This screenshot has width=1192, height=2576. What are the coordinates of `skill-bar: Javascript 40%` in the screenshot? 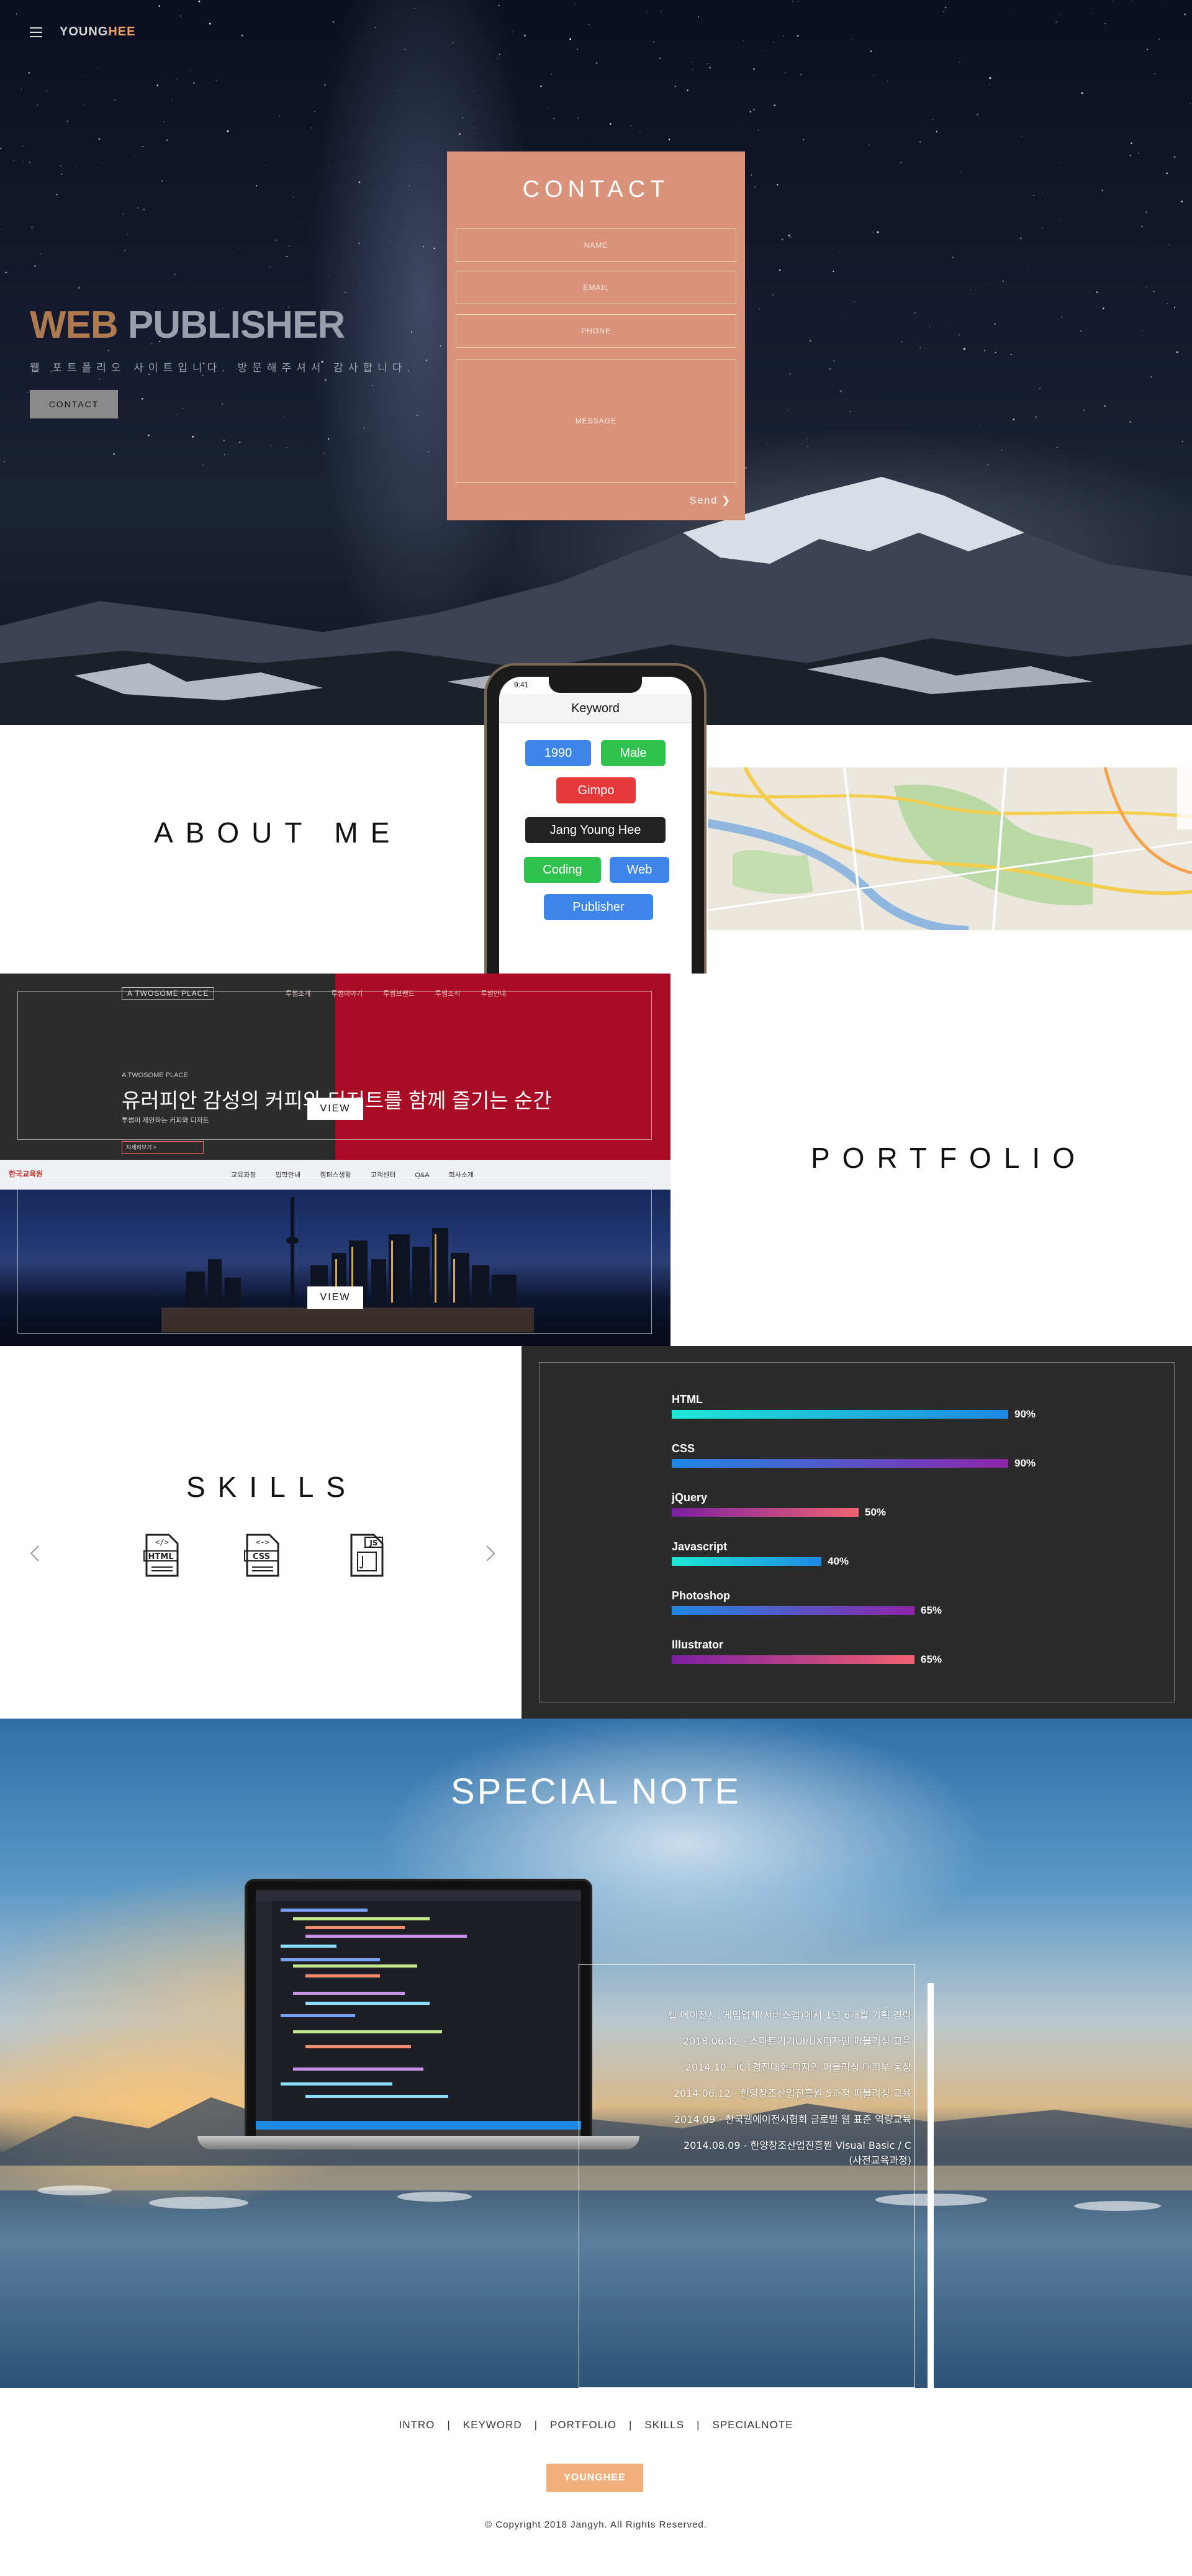 It's located at (760, 1553).